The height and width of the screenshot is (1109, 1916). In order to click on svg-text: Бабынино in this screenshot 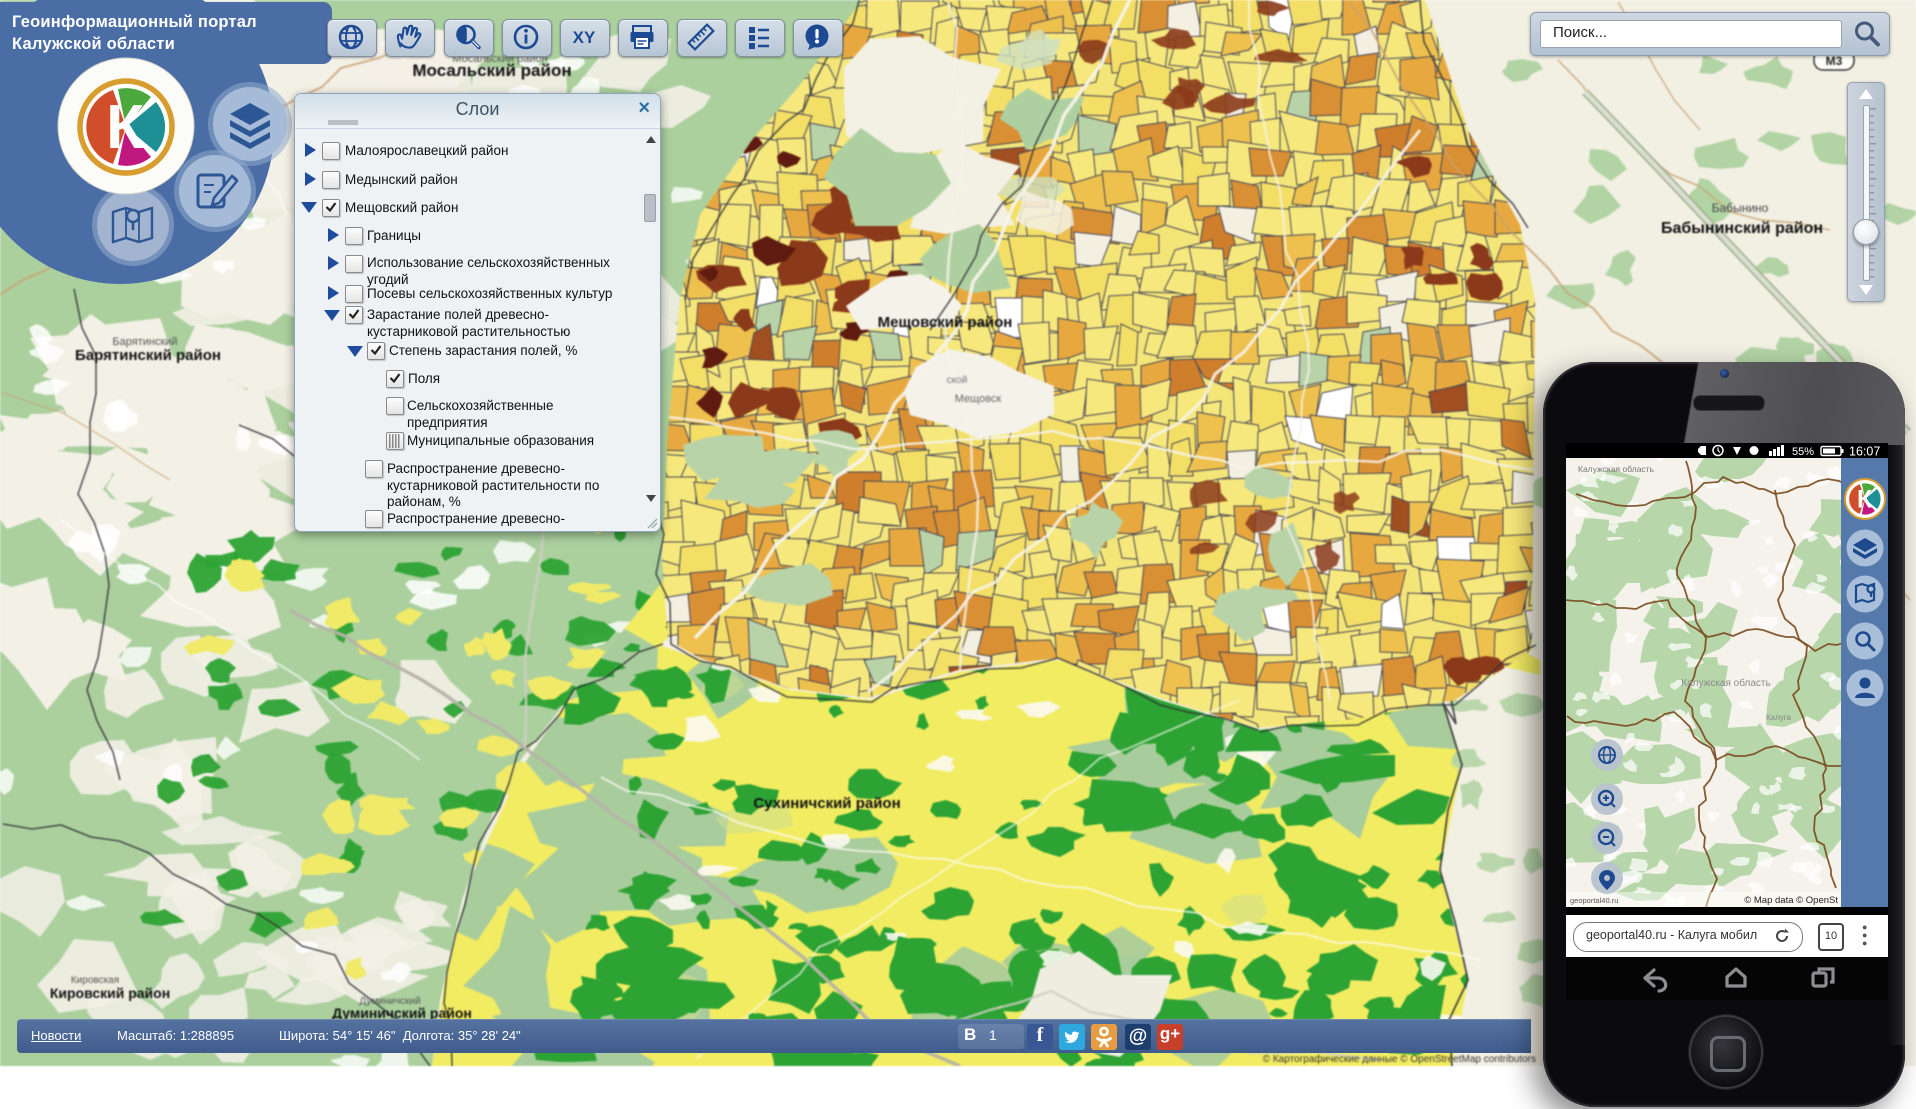, I will do `click(1740, 208)`.